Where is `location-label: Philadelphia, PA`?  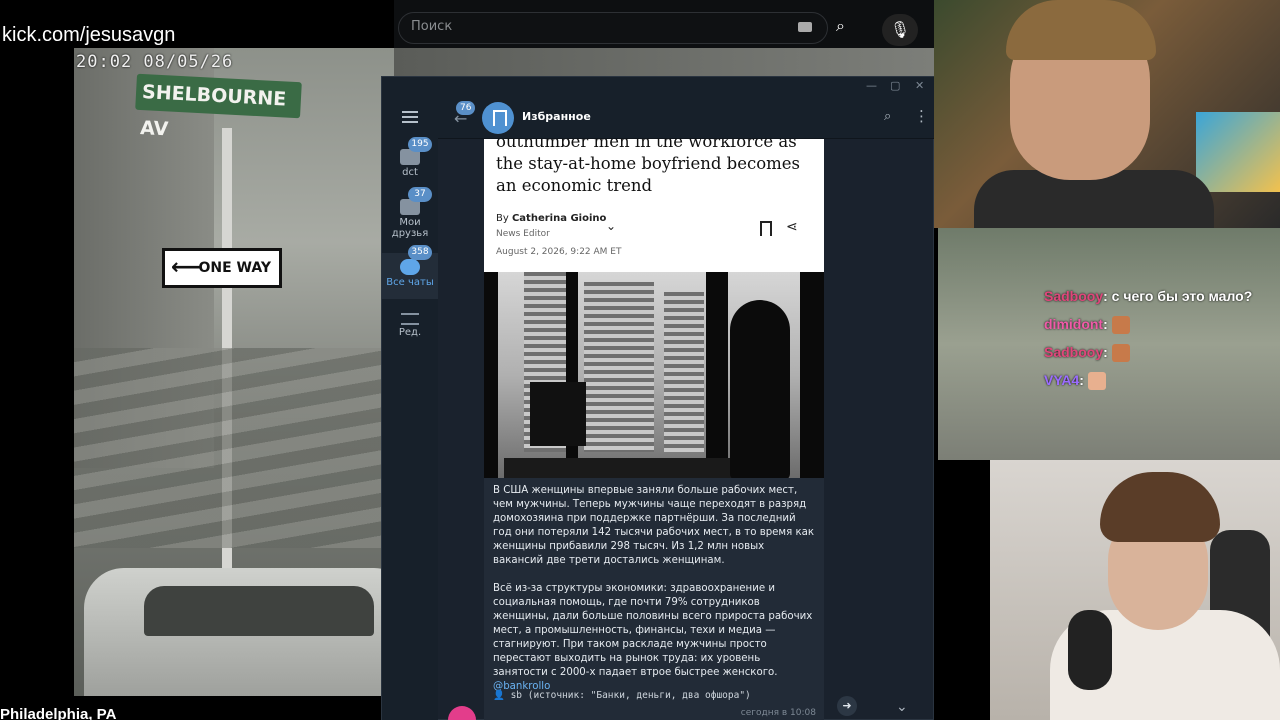
location-label: Philadelphia, PA is located at coordinates (58, 713).